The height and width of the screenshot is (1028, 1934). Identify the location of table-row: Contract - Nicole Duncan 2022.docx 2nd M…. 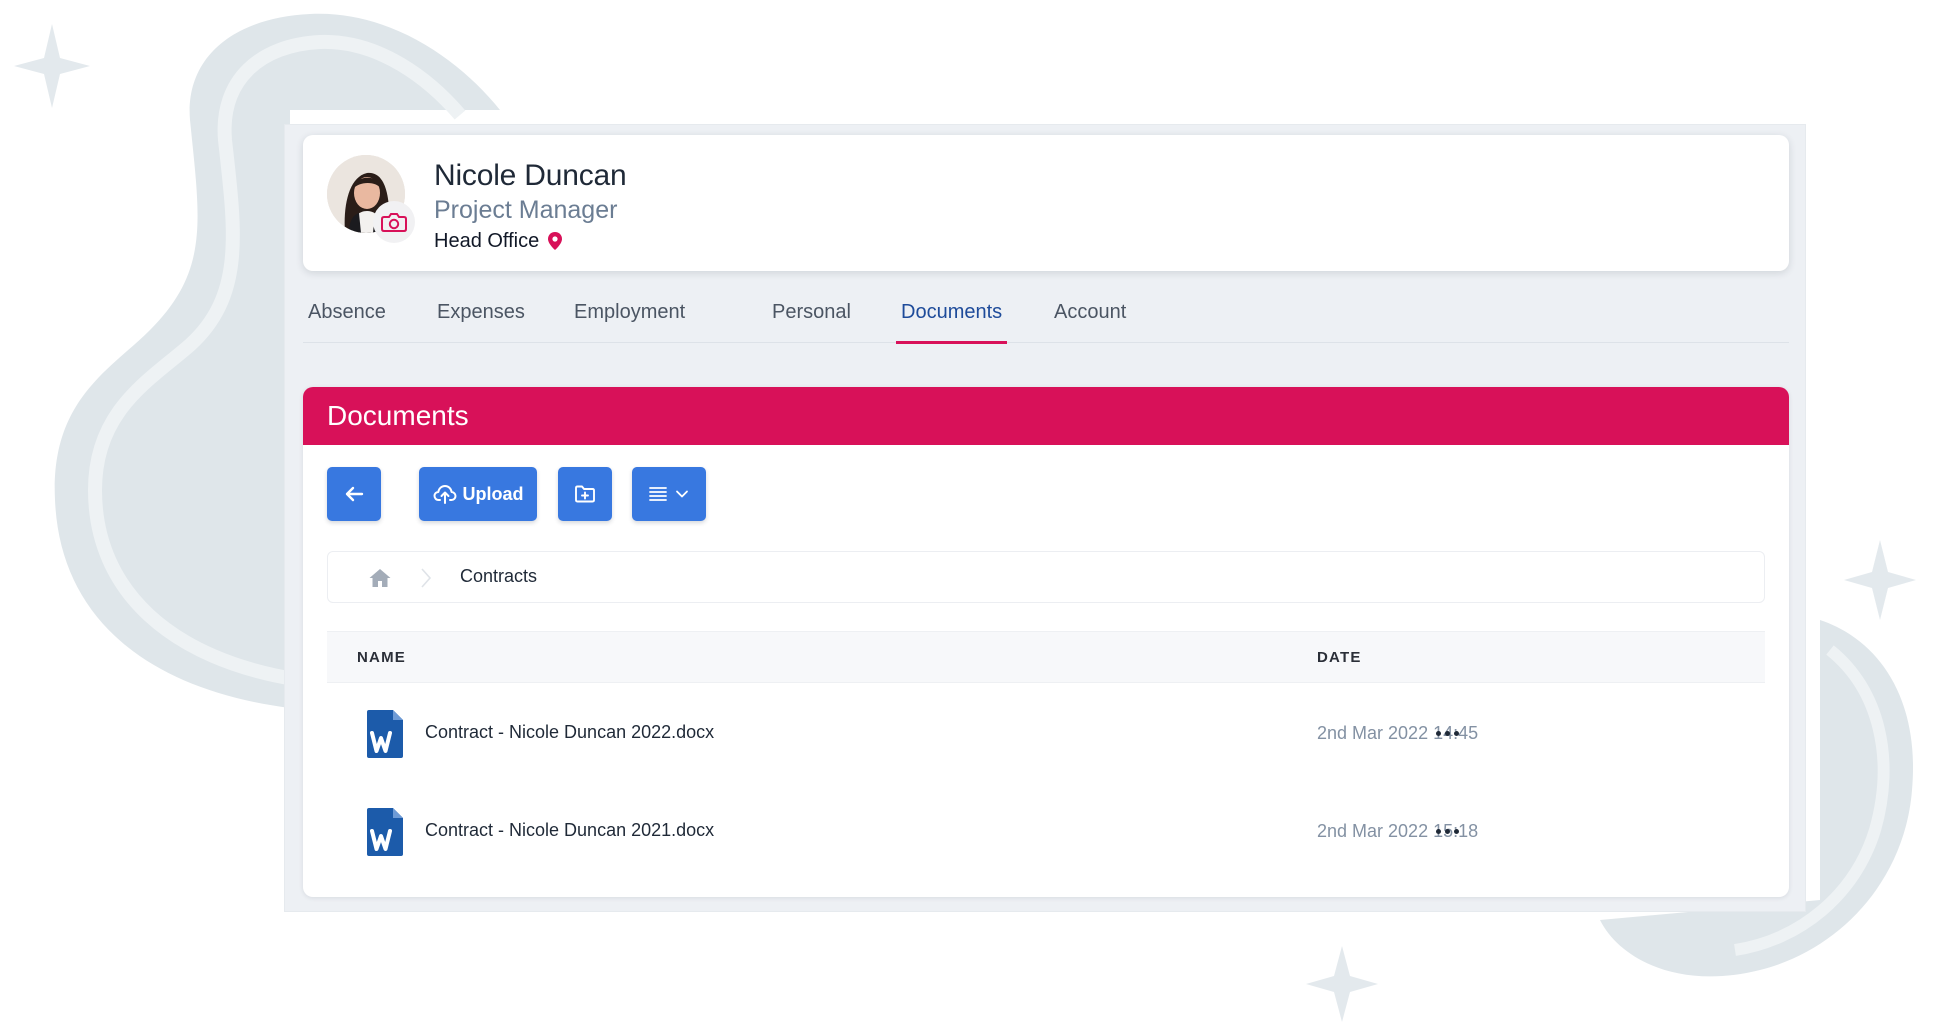
(1046, 734).